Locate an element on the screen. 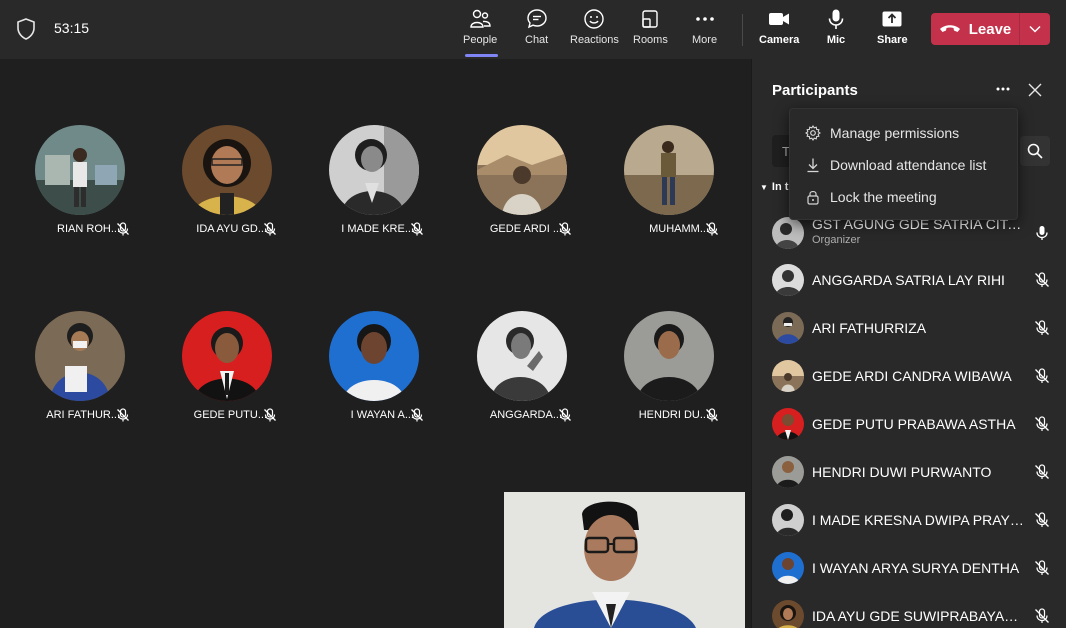  mic-button: Mic is located at coordinates (836, 31).